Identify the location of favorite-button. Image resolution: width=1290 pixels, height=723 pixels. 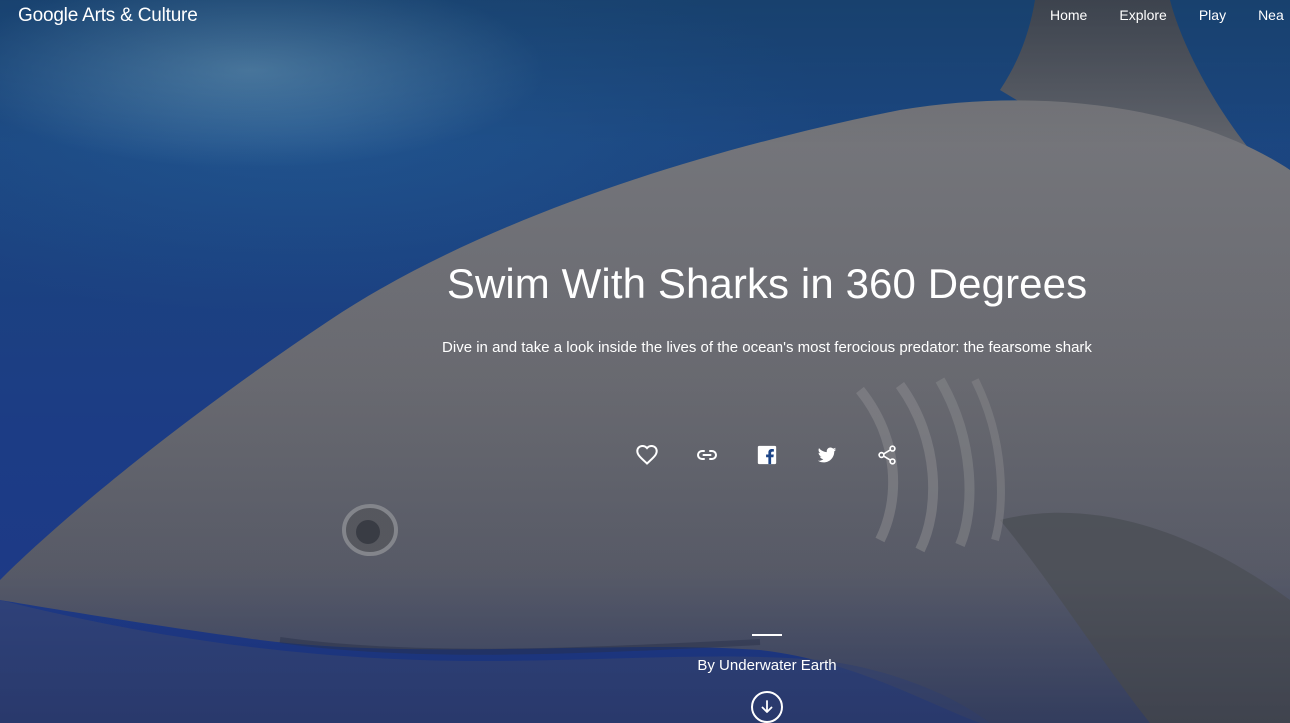
(647, 455).